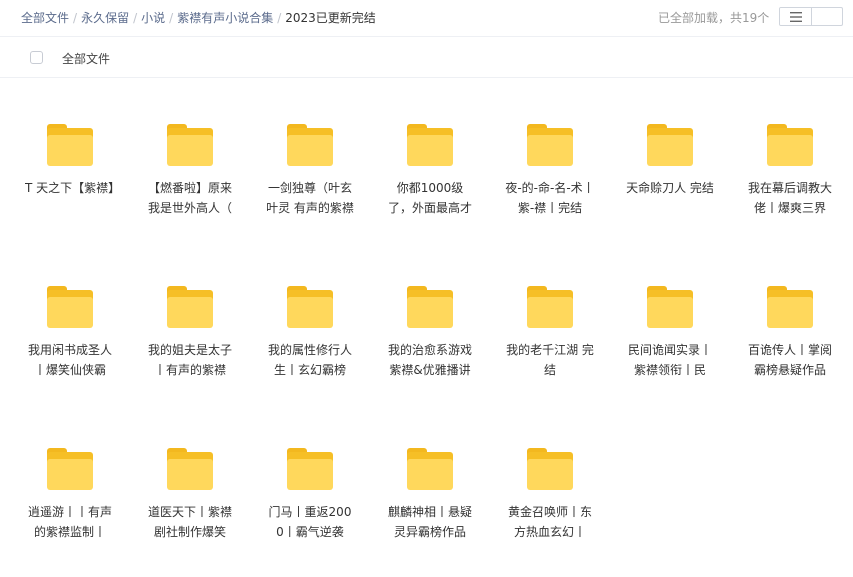  Describe the element at coordinates (189, 198) in the screenshot. I see `folder-name: 【燃番啦】原来我是世外高人（` at that location.